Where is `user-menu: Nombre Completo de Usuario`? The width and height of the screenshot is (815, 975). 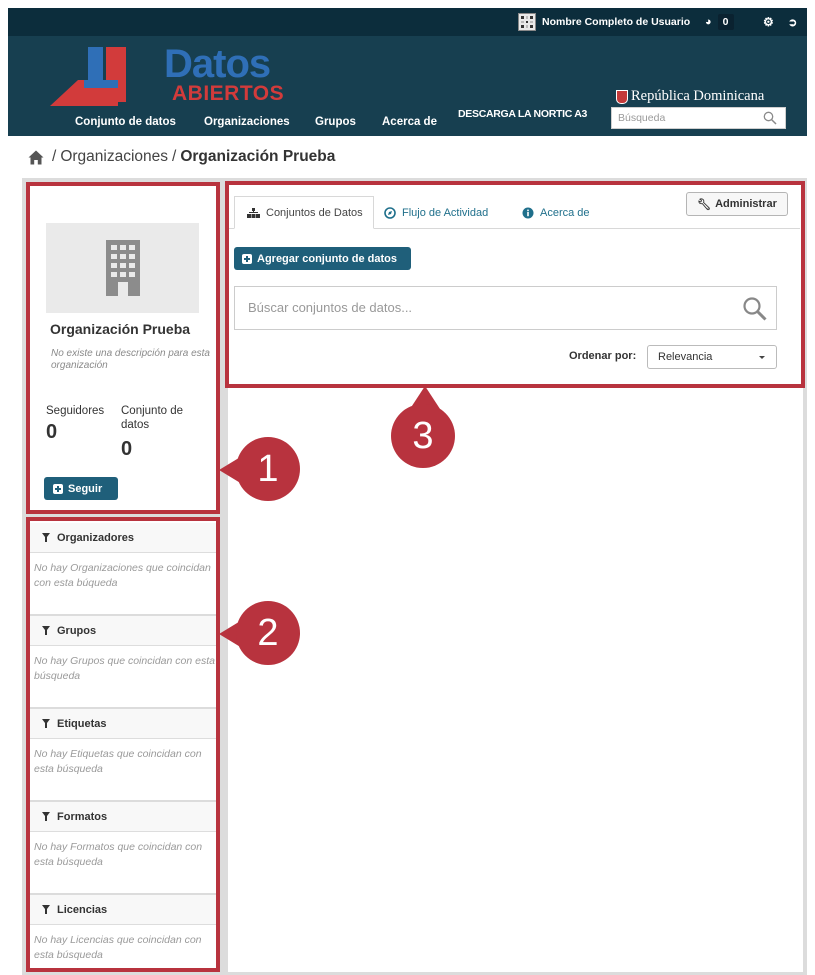
user-menu: Nombre Completo de Usuario is located at coordinates (604, 22).